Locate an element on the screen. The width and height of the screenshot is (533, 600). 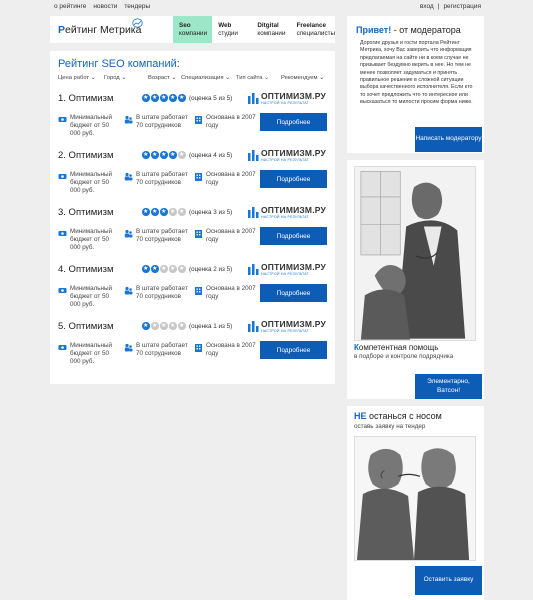
top-link-tenders: тендеры is located at coordinates (137, 6).